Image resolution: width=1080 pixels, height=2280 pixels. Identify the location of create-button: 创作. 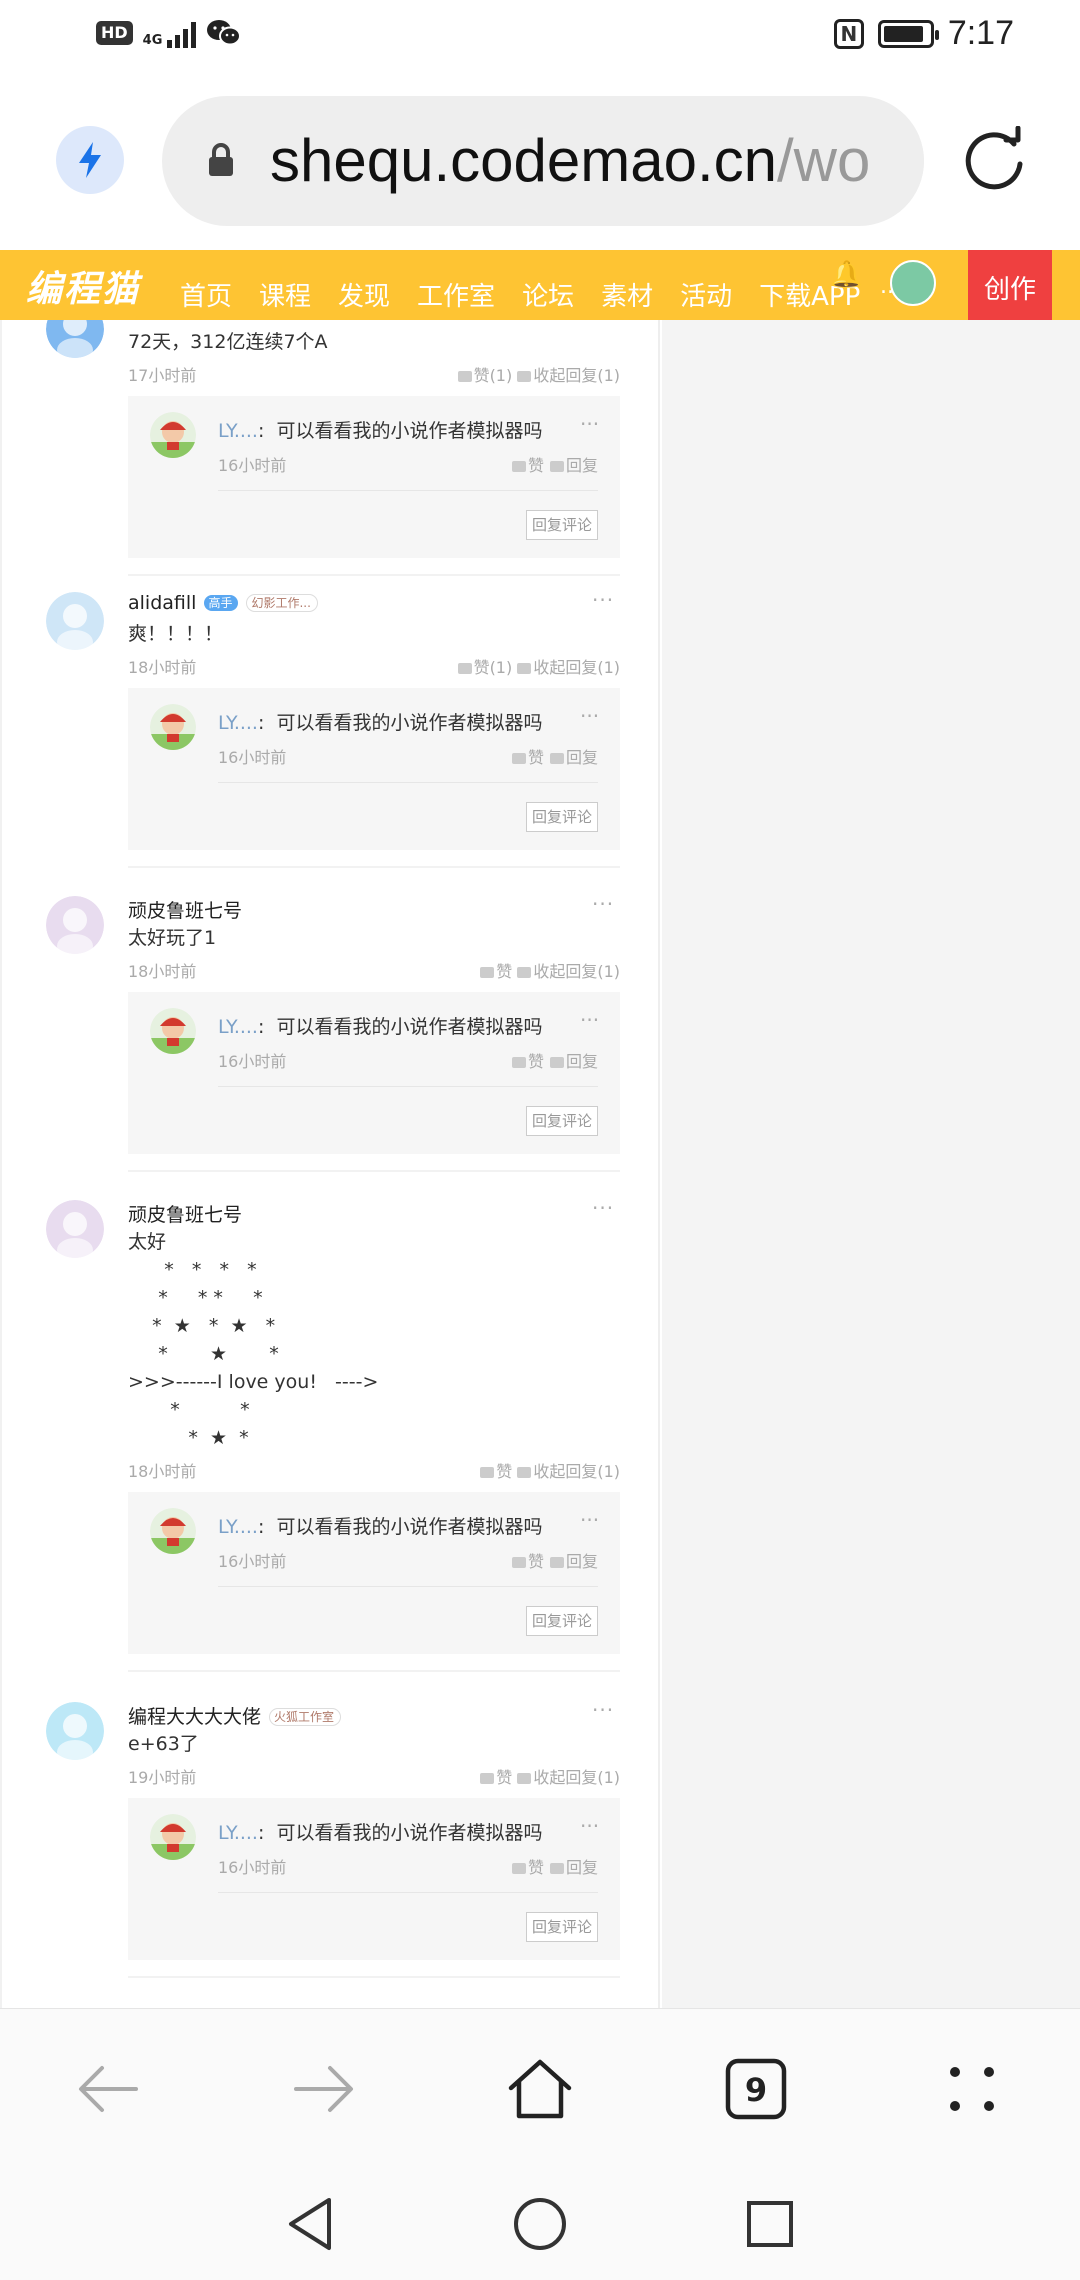
(1010, 285).